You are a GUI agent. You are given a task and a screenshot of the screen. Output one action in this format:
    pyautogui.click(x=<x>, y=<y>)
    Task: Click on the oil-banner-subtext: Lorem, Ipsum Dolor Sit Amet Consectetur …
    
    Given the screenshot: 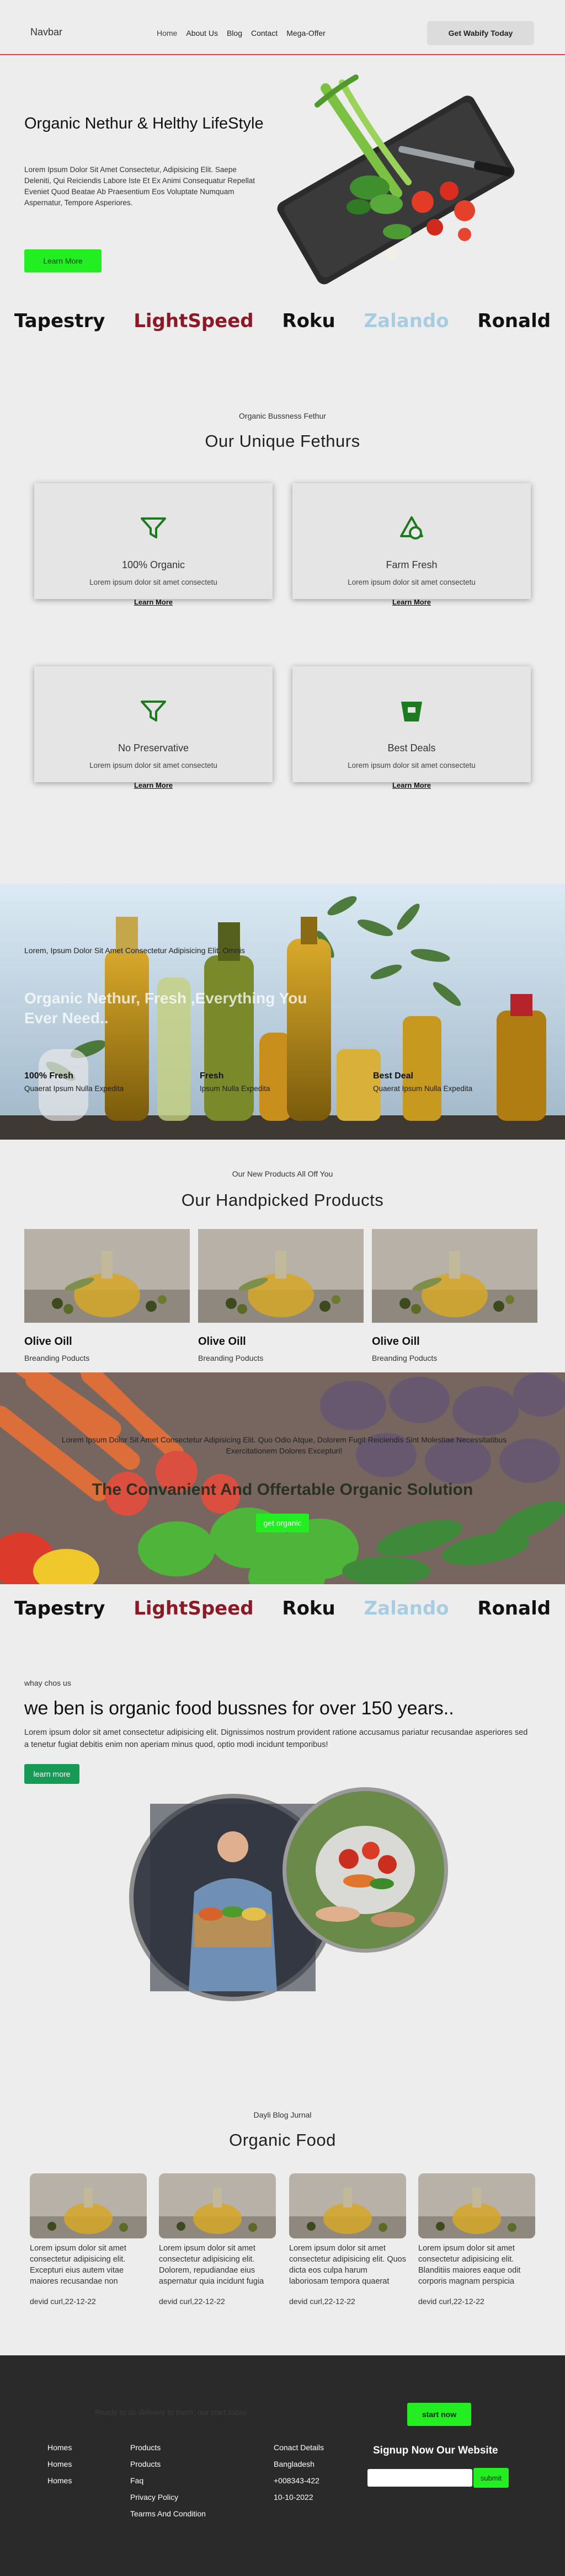 What is the action you would take?
    pyautogui.click(x=134, y=950)
    